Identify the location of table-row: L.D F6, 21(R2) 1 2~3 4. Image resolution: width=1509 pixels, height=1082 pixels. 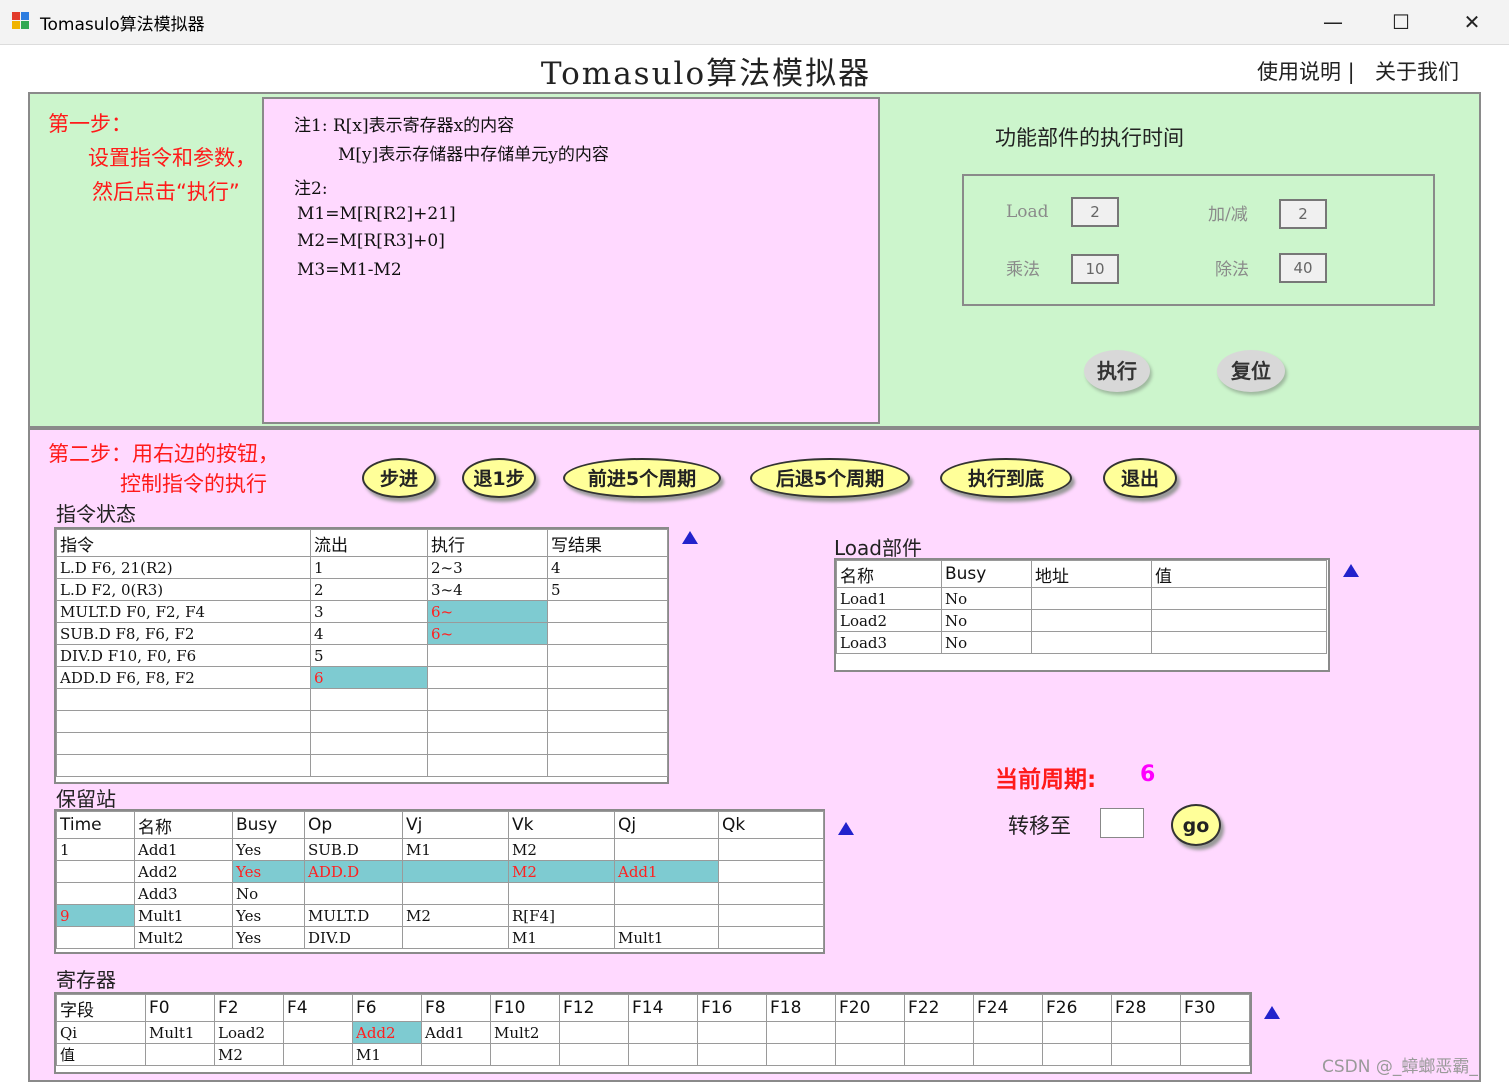
(362, 567).